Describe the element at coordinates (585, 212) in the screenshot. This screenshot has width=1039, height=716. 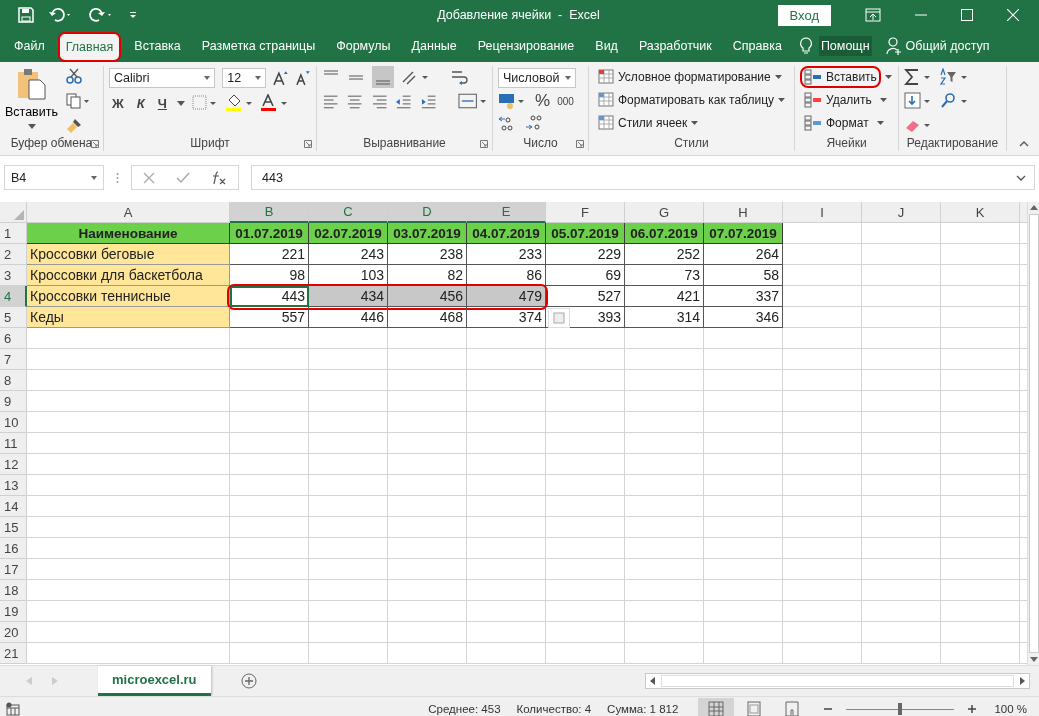
I see `column-header: F` at that location.